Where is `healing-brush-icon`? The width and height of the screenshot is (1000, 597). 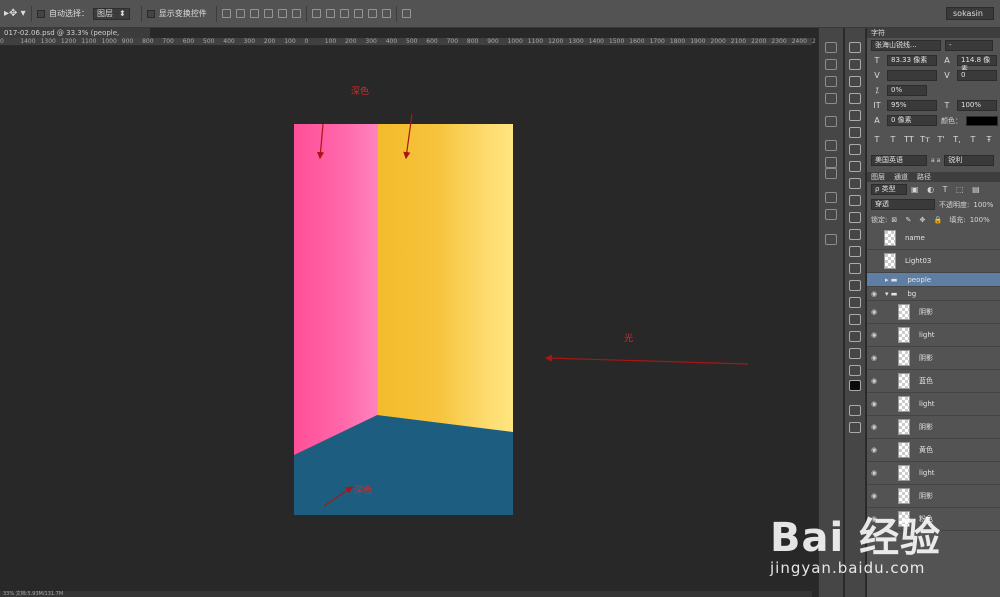 healing-brush-icon is located at coordinates (855, 149).